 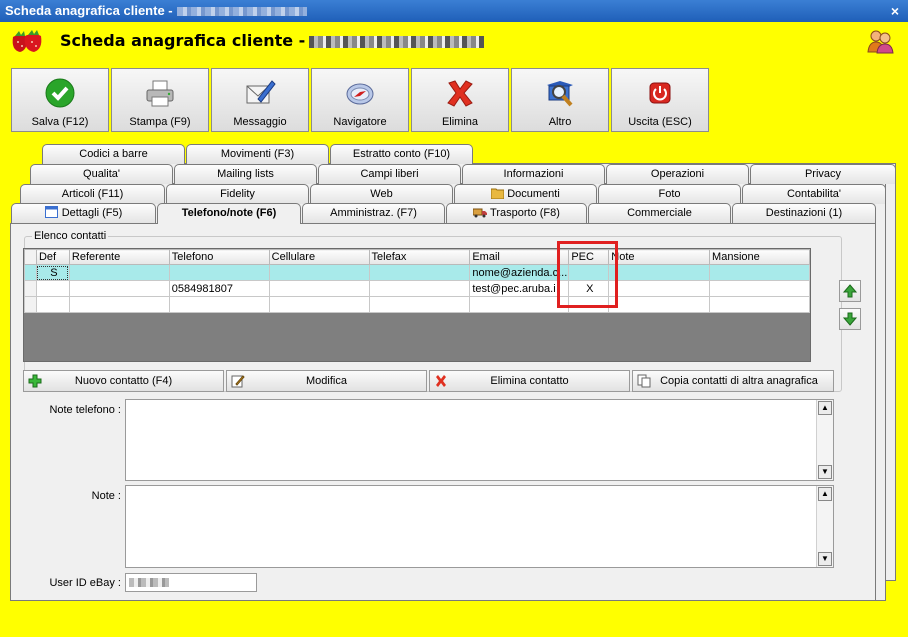 What do you see at coordinates (519, 288) in the screenshot?
I see `cell-email: test@pec.aruba.i` at bounding box center [519, 288].